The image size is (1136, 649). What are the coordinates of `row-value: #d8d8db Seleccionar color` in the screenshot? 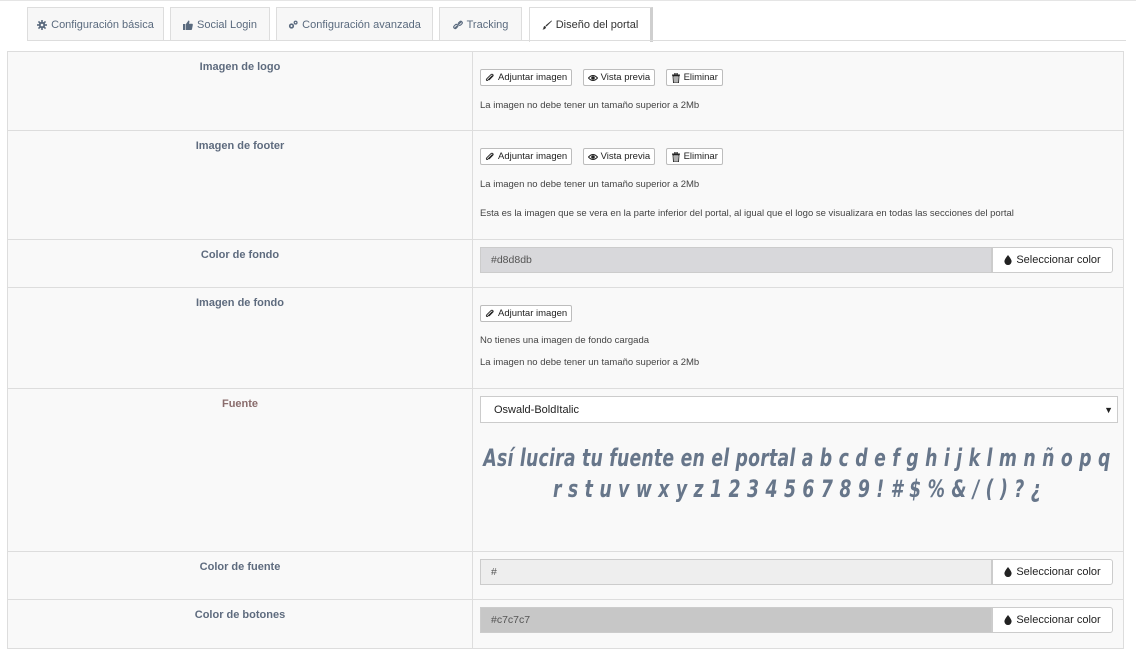 It's located at (798, 263).